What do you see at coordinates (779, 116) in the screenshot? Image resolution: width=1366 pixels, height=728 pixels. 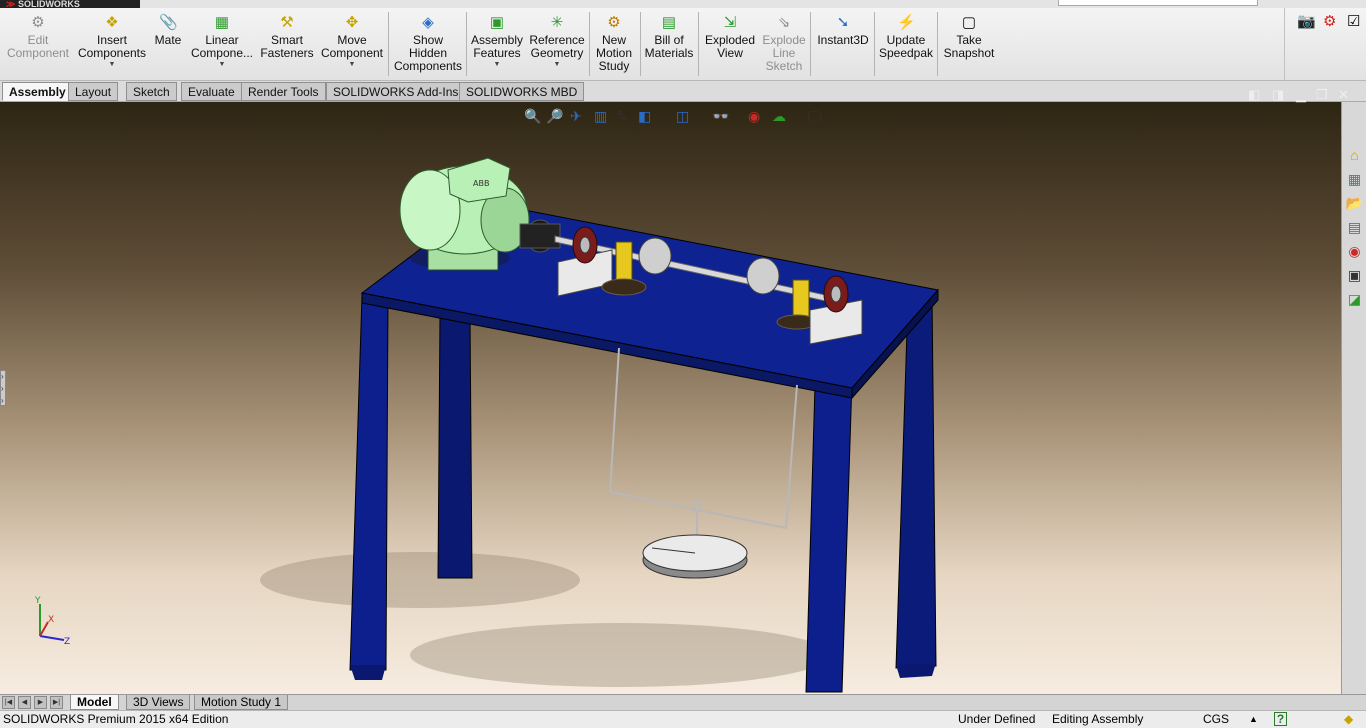 I see `apply-scene-icon: ☁` at bounding box center [779, 116].